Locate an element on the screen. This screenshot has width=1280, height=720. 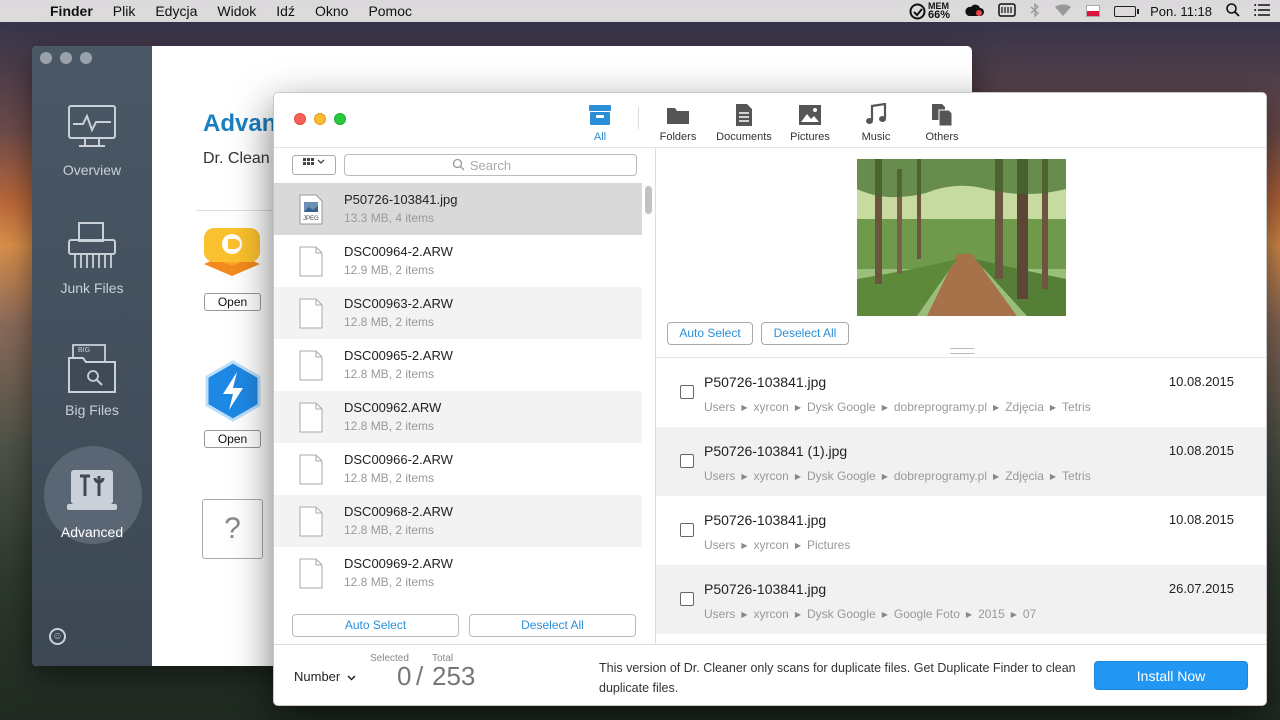
file-name: DSC00968-2.ARW is located at coordinates (398, 511).